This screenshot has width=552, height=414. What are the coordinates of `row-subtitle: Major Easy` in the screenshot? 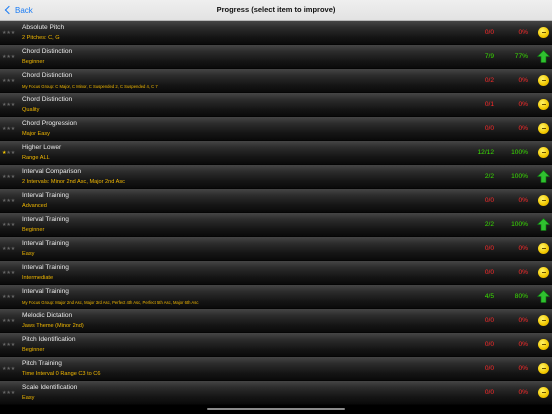 It's located at (36, 134).